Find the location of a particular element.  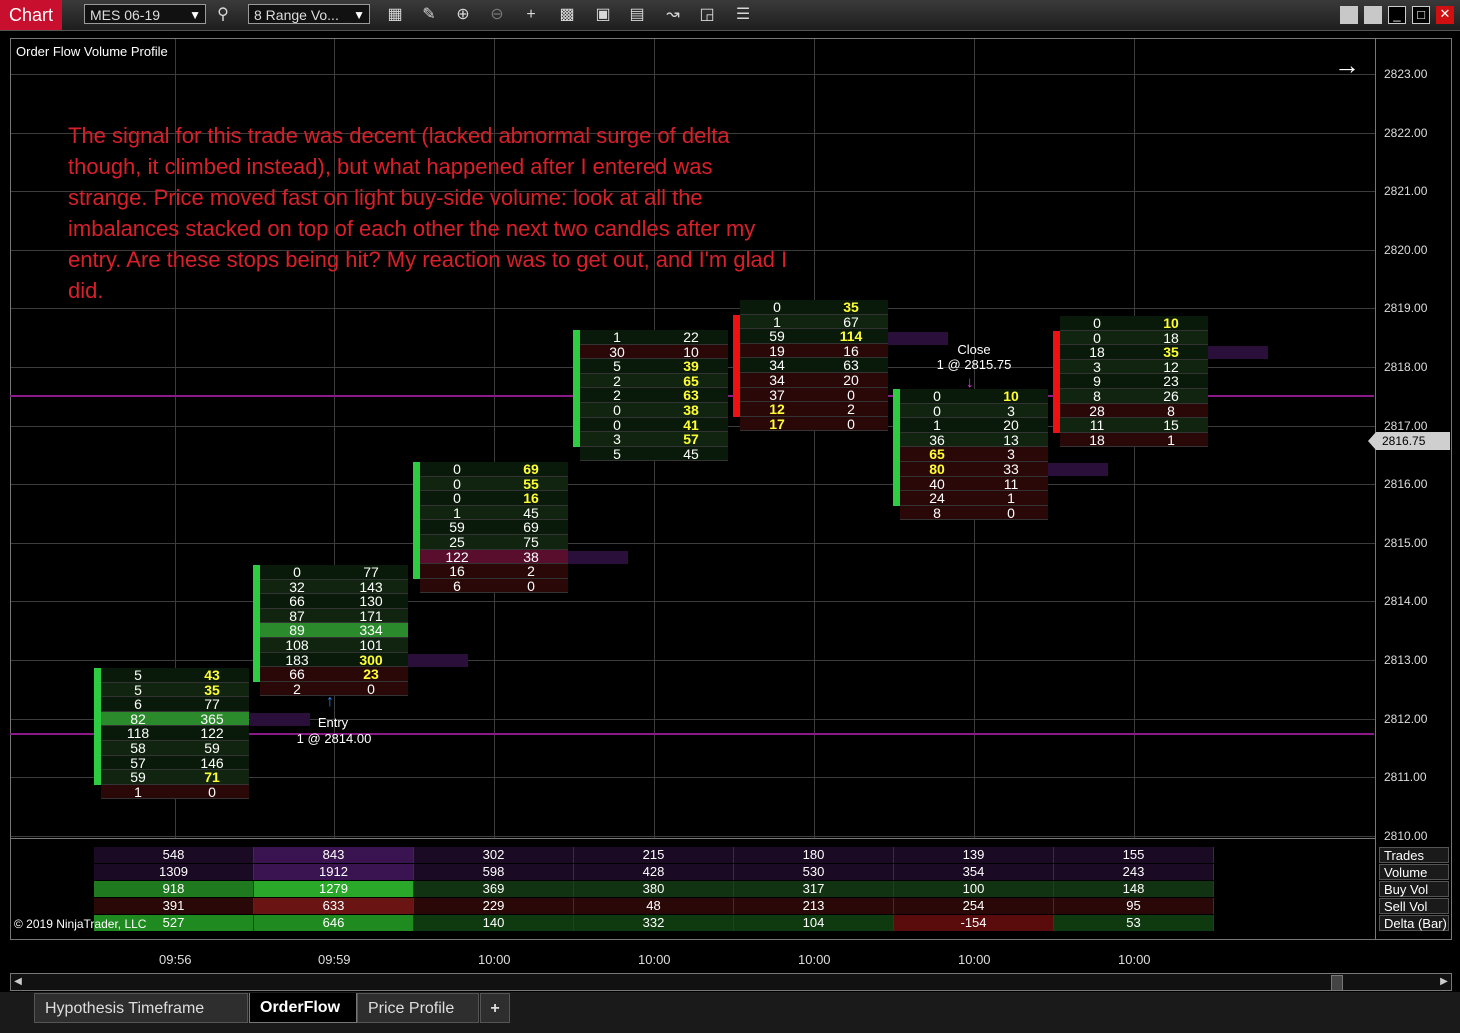

sell-volume-cell: 17 is located at coordinates (777, 423).